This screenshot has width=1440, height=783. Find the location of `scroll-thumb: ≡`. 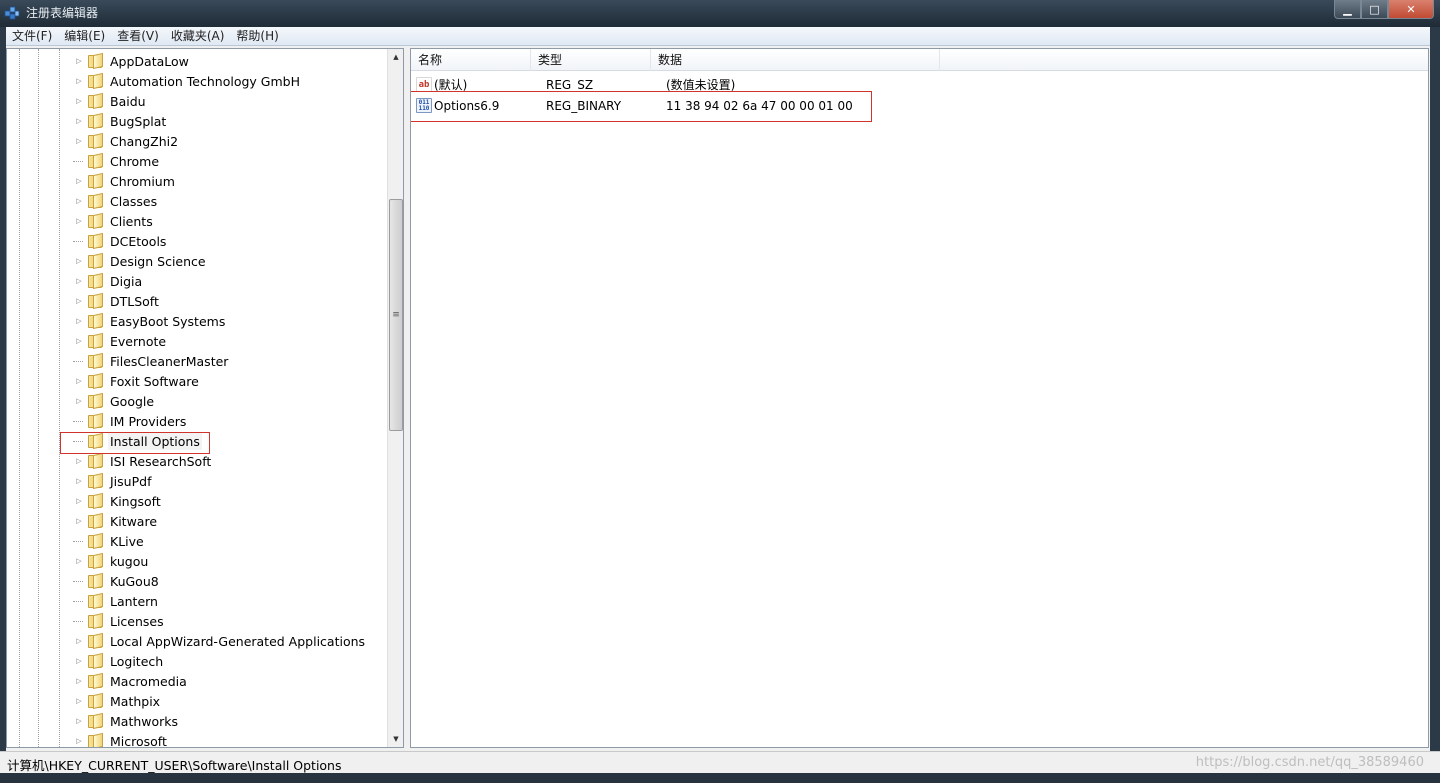

scroll-thumb: ≡ is located at coordinates (396, 315).